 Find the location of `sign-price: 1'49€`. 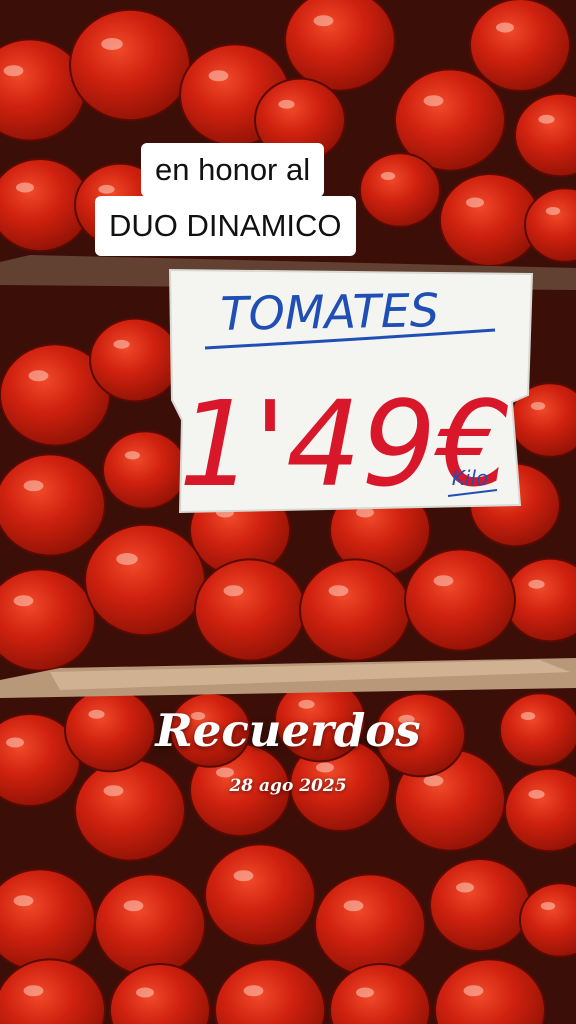

sign-price: 1'49€ is located at coordinates (345, 444).